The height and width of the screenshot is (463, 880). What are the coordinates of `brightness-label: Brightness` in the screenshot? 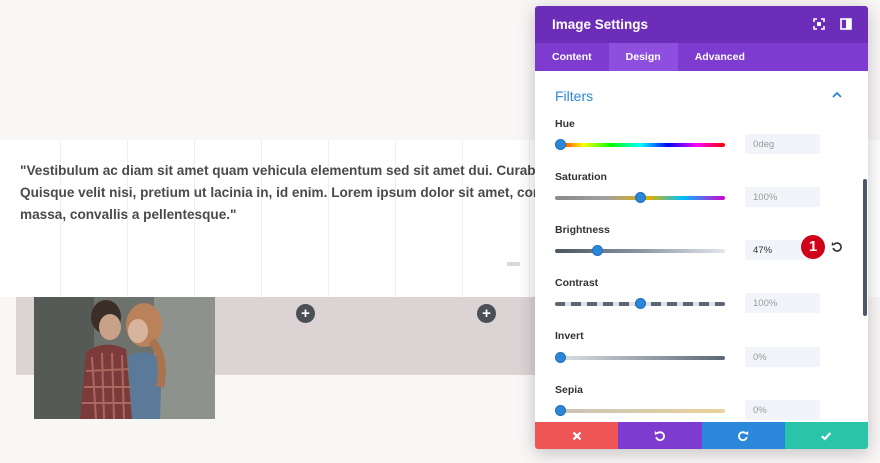 It's located at (582, 230).